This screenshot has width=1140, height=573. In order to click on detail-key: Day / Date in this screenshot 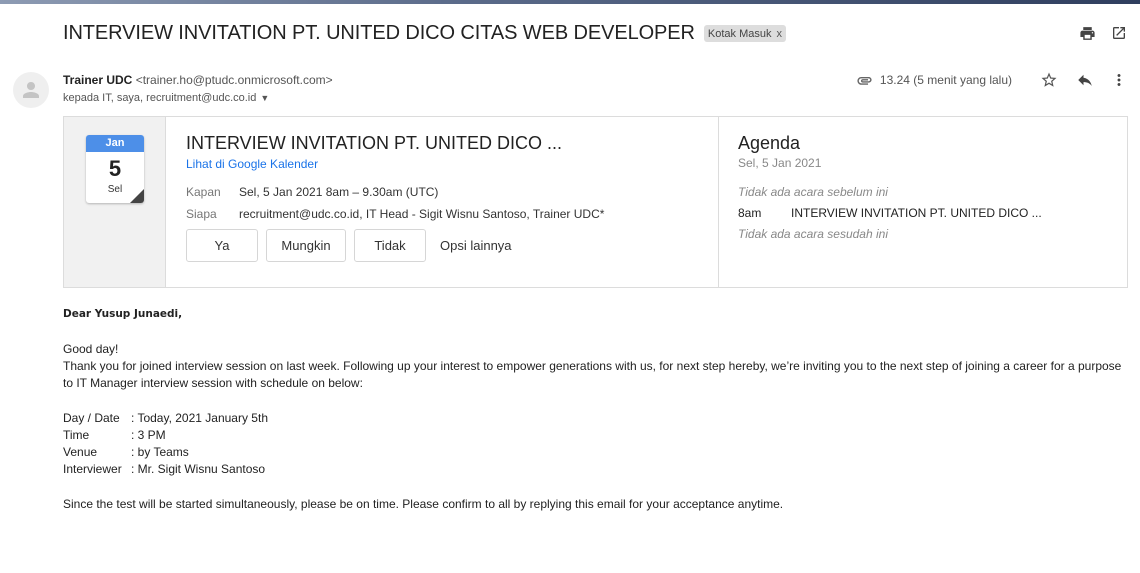, I will do `click(91, 418)`.